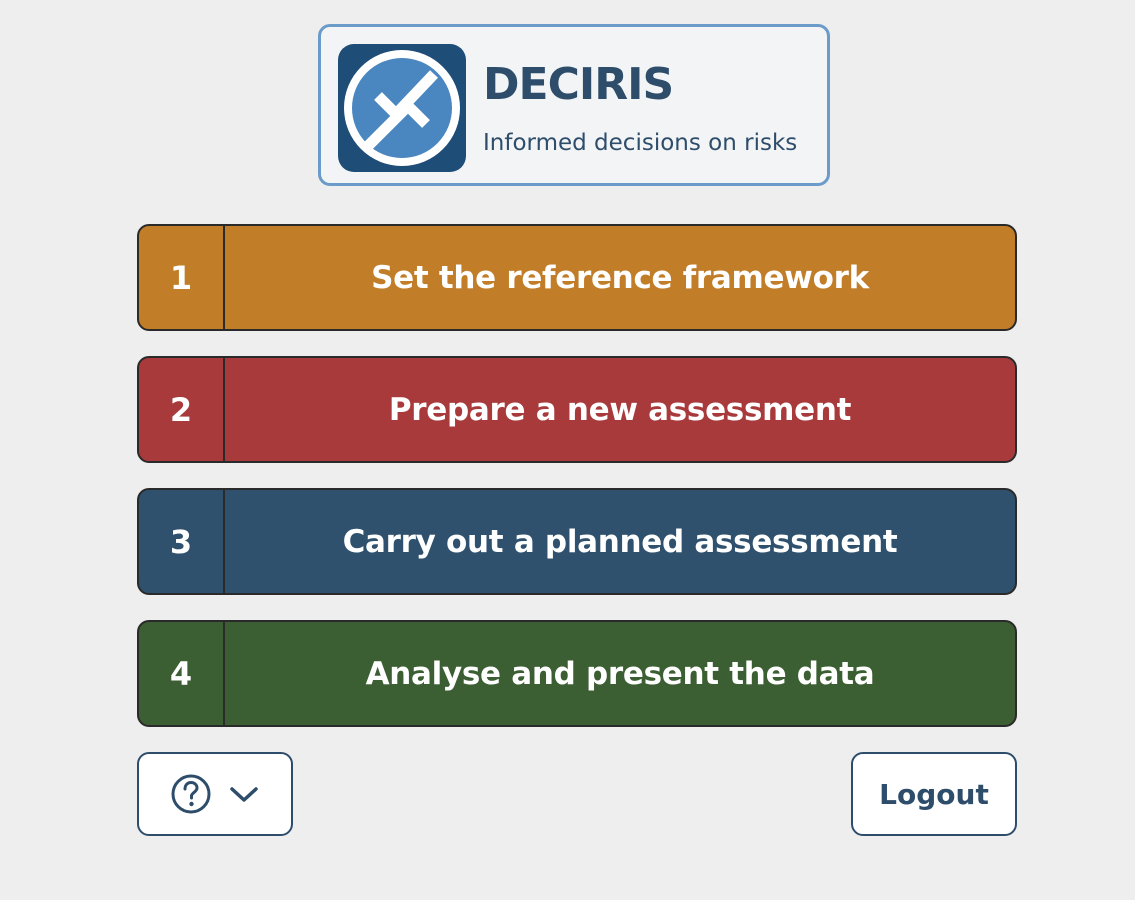 This screenshot has height=900, width=1135. Describe the element at coordinates (244, 794) in the screenshot. I see `chevron-down-icon` at that location.